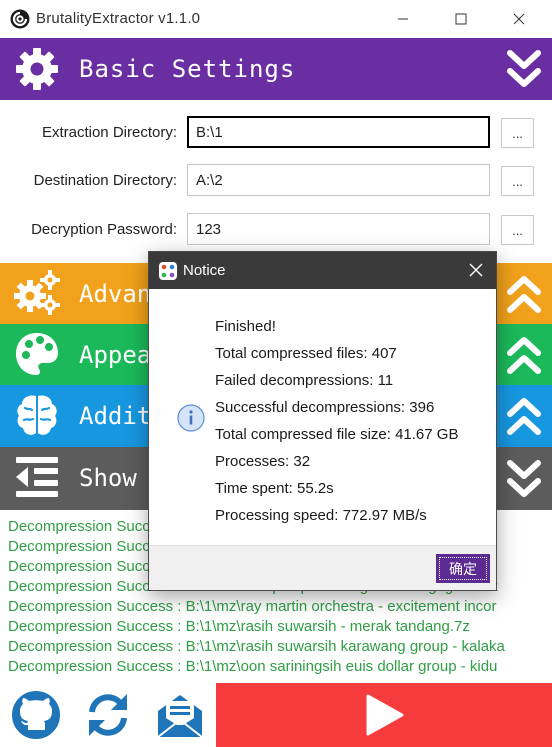 The image size is (552, 747). I want to click on message-failed: Failed decompressions: 11, so click(304, 380).